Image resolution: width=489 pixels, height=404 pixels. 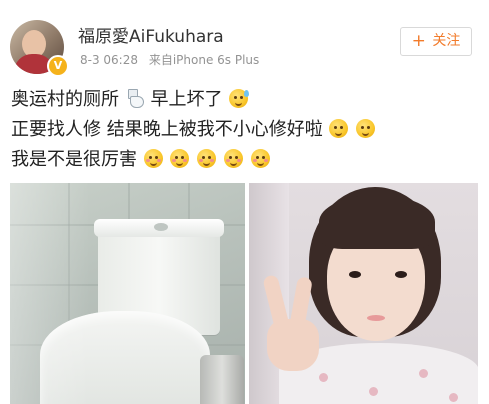 What do you see at coordinates (161, 227) in the screenshot?
I see `flush-button` at bounding box center [161, 227].